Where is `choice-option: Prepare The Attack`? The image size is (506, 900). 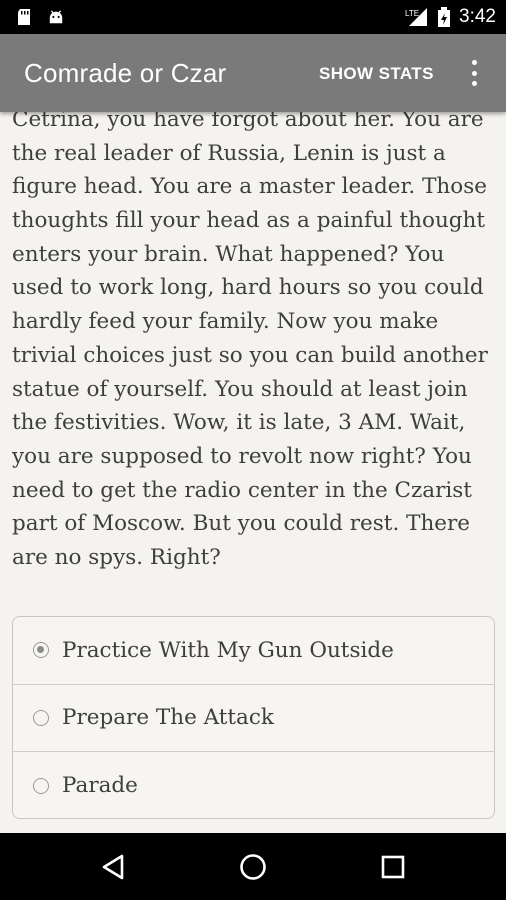 choice-option: Prepare The Attack is located at coordinates (253, 719).